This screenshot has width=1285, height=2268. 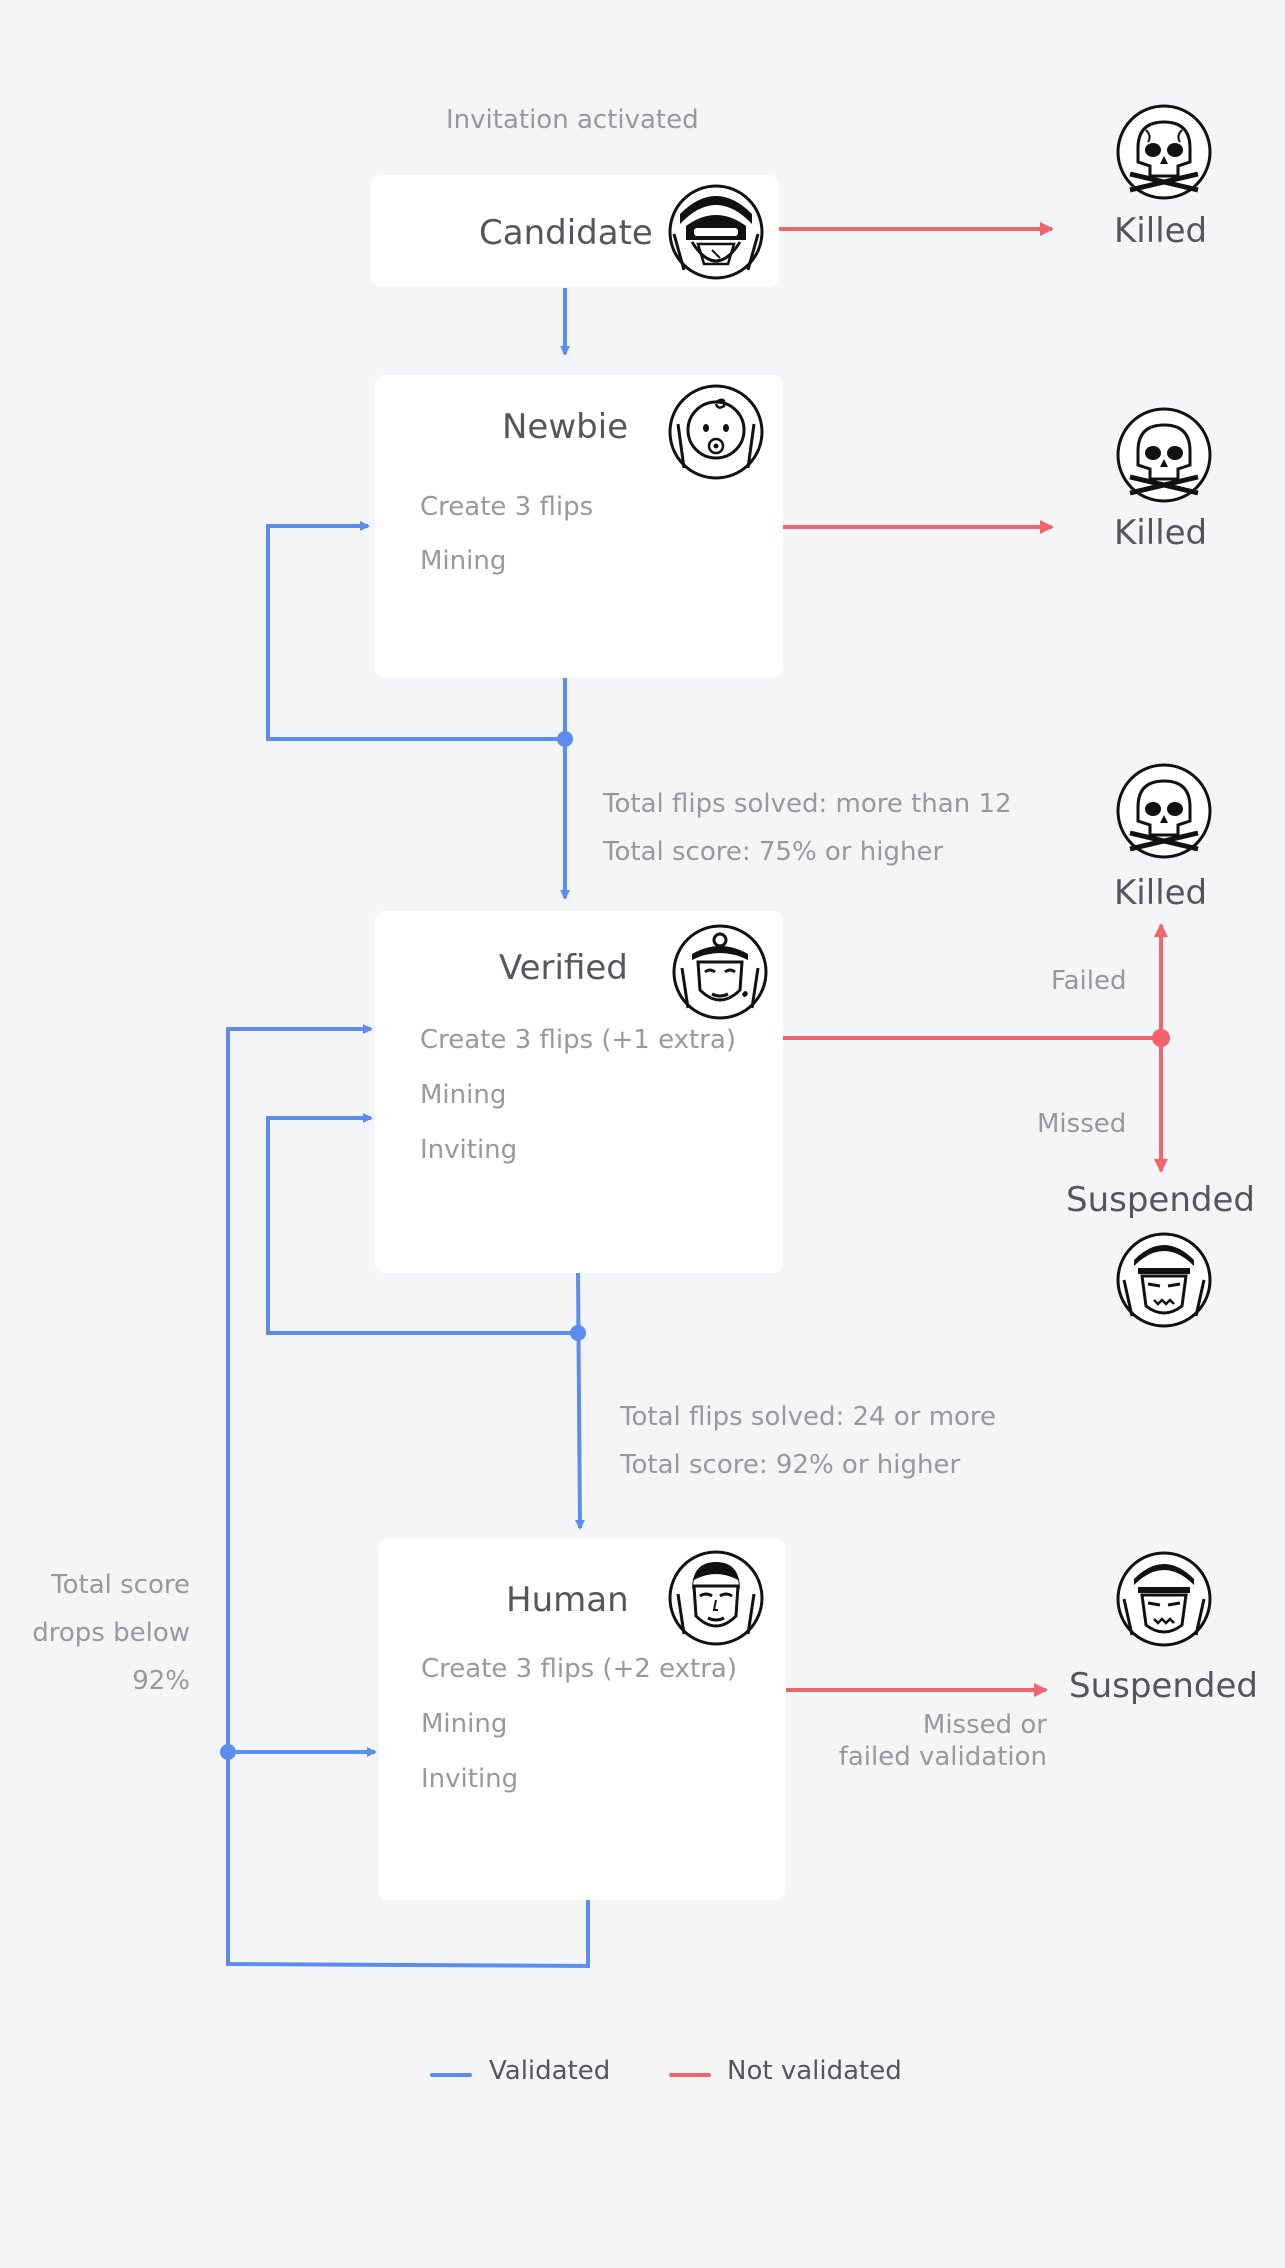 What do you see at coordinates (469, 1150) in the screenshot?
I see `verified-item-inviting: Inviting` at bounding box center [469, 1150].